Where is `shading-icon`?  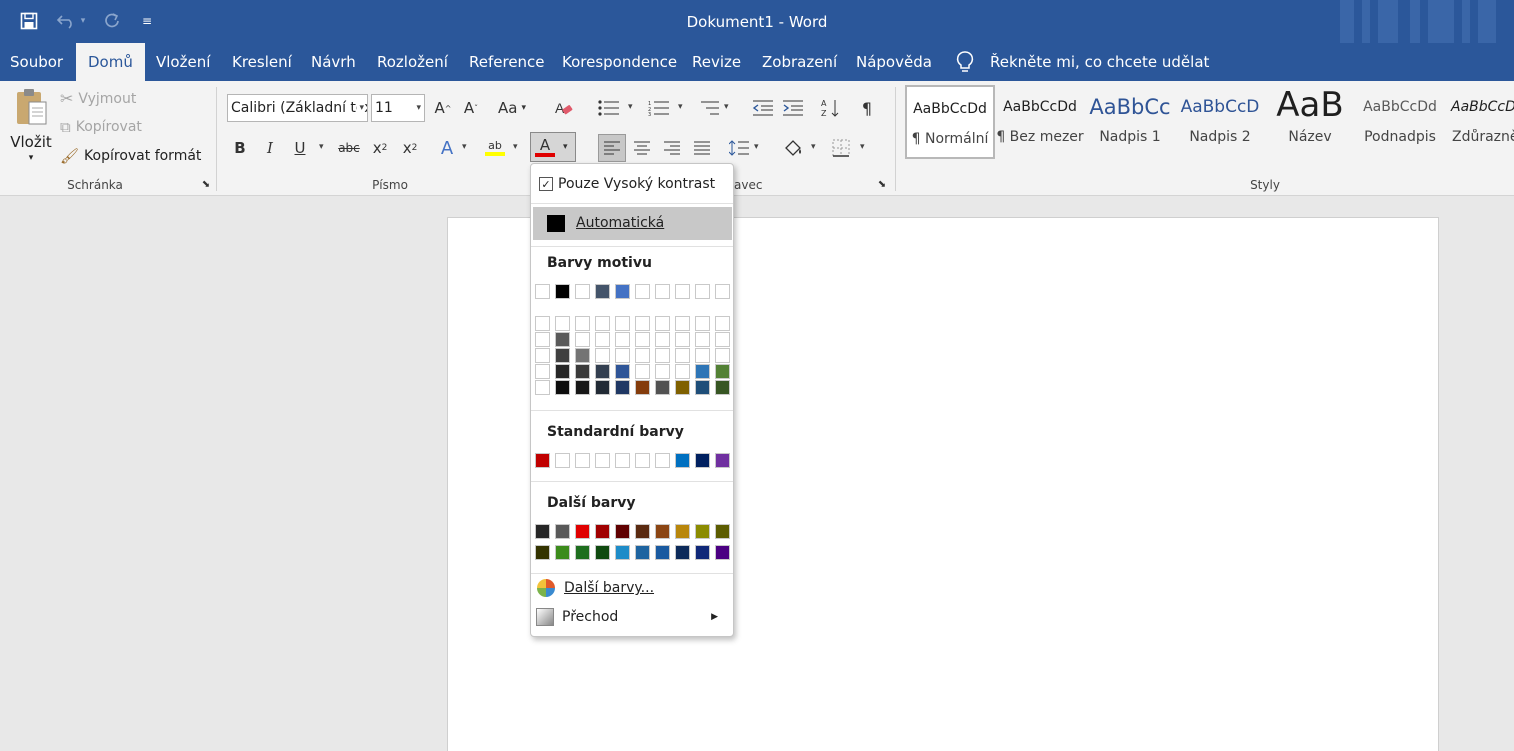
shading-icon is located at coordinates (793, 148).